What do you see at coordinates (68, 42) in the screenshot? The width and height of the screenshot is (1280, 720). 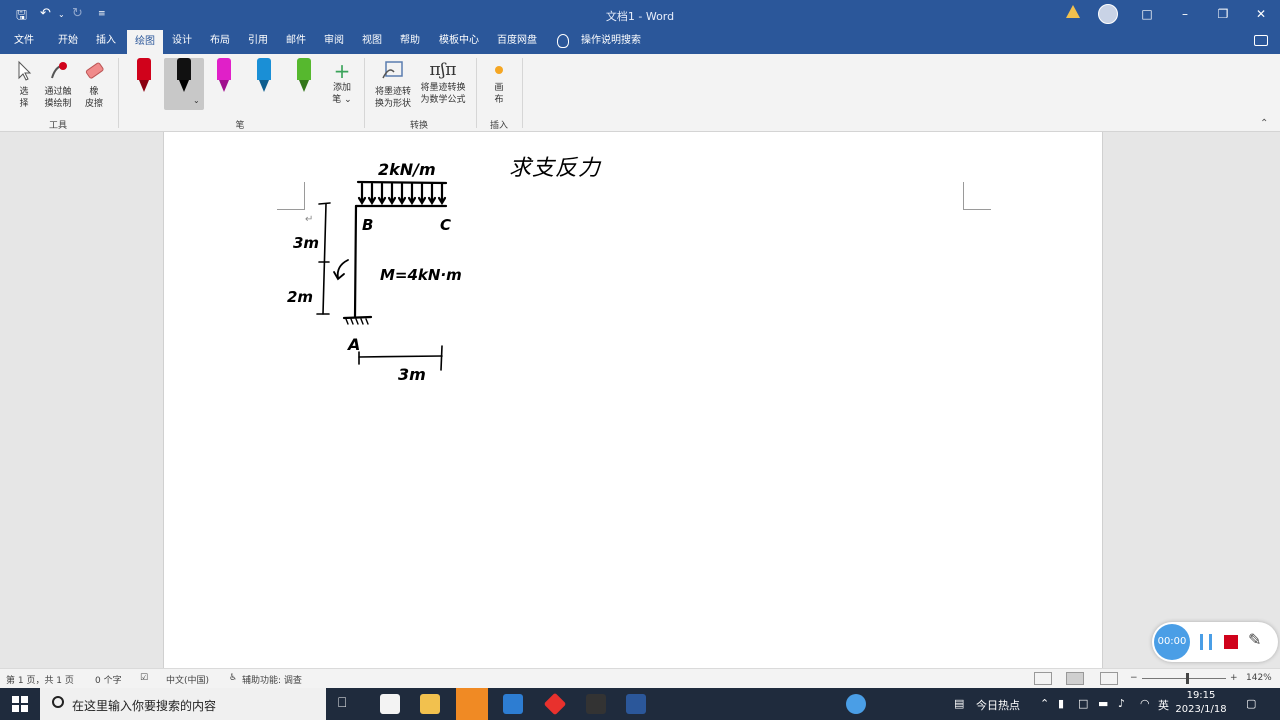 I see `tab-home: 开始` at bounding box center [68, 42].